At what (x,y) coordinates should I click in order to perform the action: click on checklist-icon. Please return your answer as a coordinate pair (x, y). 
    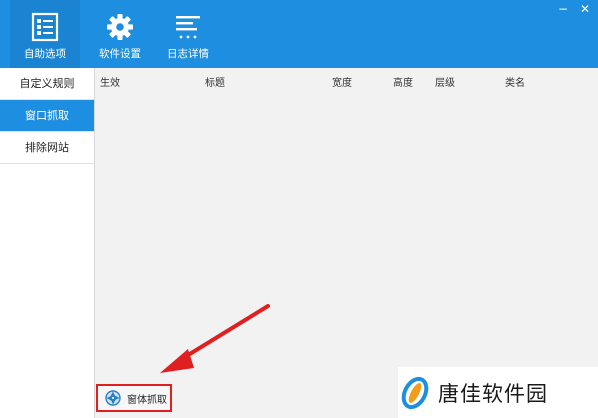
    Looking at the image, I should click on (45, 27).